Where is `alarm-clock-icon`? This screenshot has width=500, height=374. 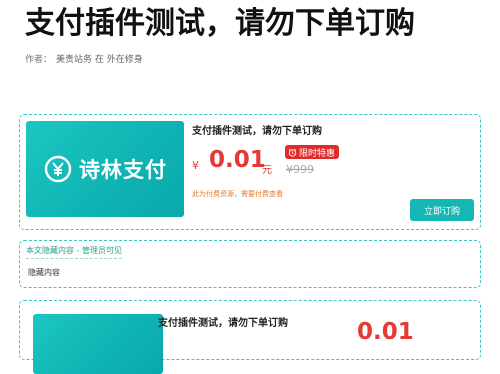 alarm-clock-icon is located at coordinates (292, 152).